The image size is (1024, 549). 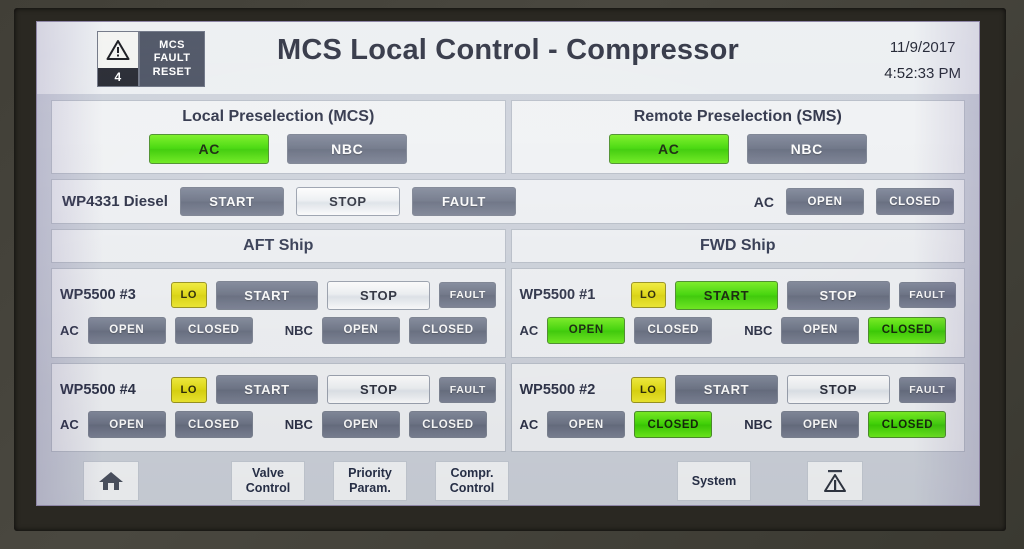 I want to click on compr-control-label-2: Control, so click(x=472, y=488).